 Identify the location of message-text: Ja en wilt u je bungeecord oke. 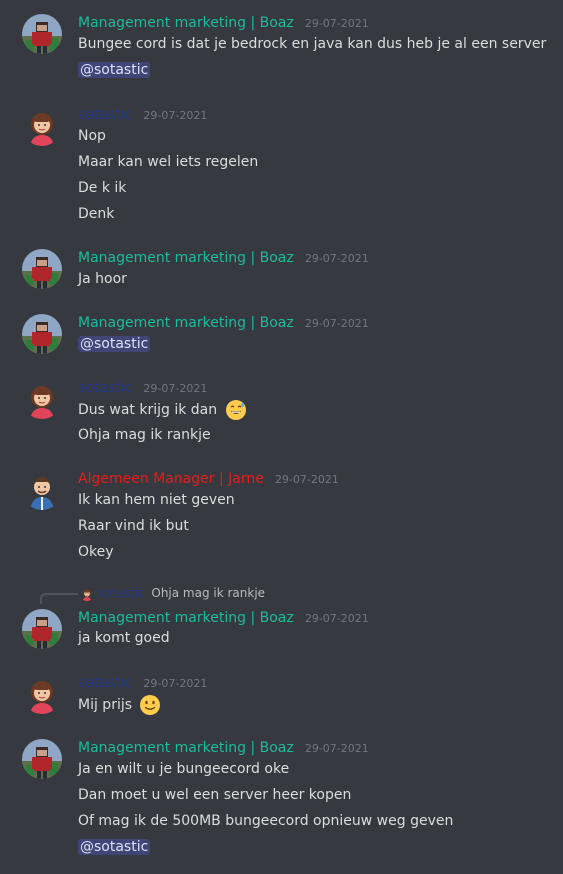
(184, 769).